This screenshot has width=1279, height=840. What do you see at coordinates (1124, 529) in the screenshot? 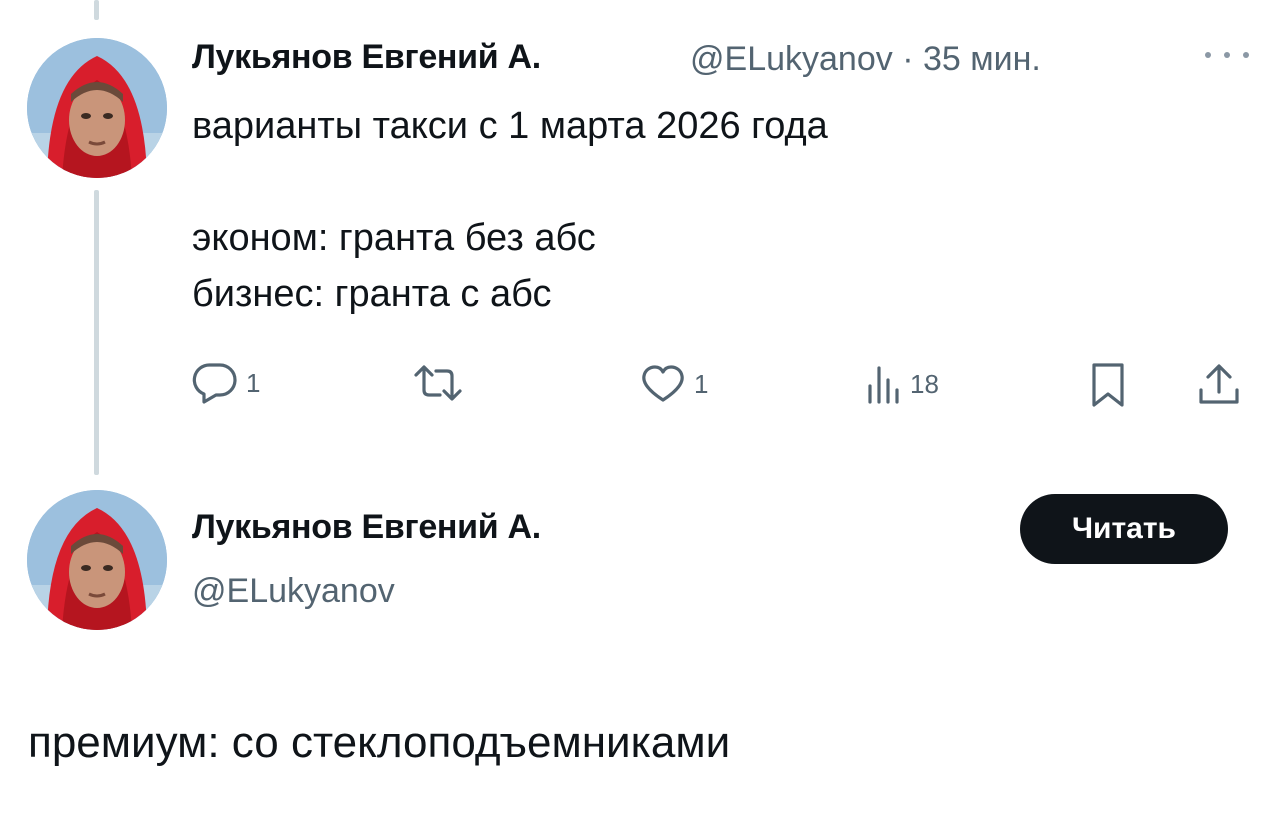
I see `follow-button: Читать` at bounding box center [1124, 529].